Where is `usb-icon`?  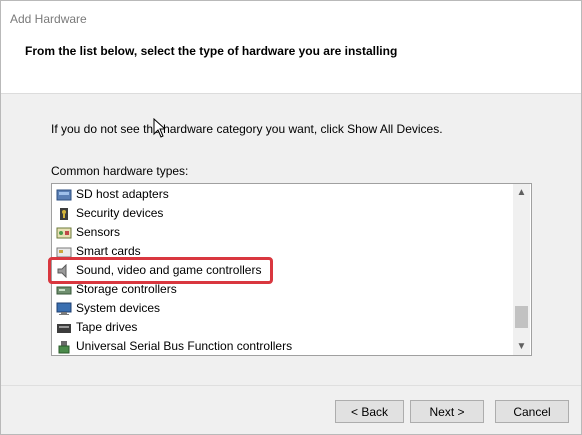
usb-icon is located at coordinates (64, 347).